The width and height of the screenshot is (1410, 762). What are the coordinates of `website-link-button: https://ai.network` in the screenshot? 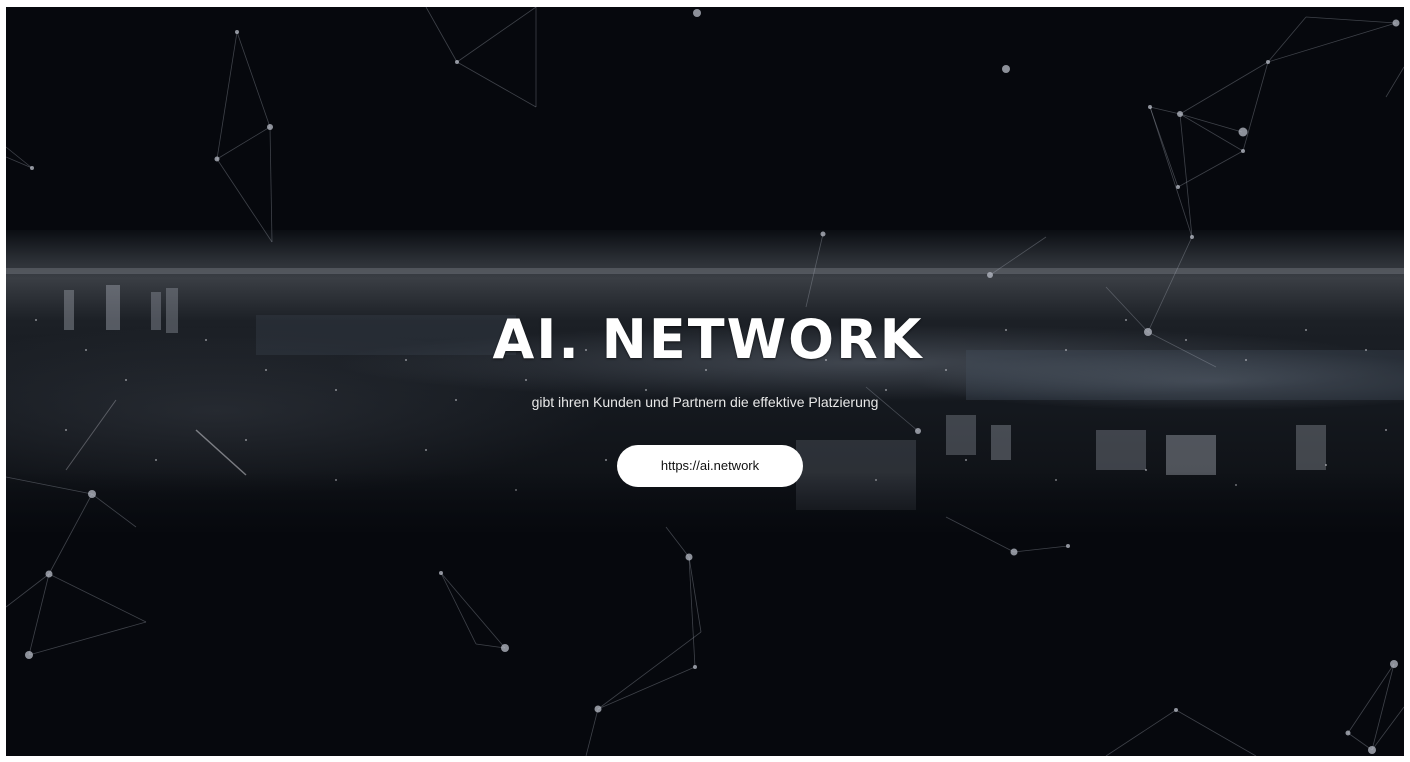 It's located at (710, 466).